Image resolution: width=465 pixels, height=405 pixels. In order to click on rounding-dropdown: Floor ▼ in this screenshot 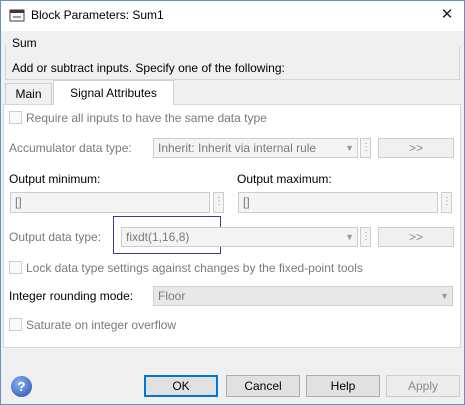, I will do `click(303, 296)`.